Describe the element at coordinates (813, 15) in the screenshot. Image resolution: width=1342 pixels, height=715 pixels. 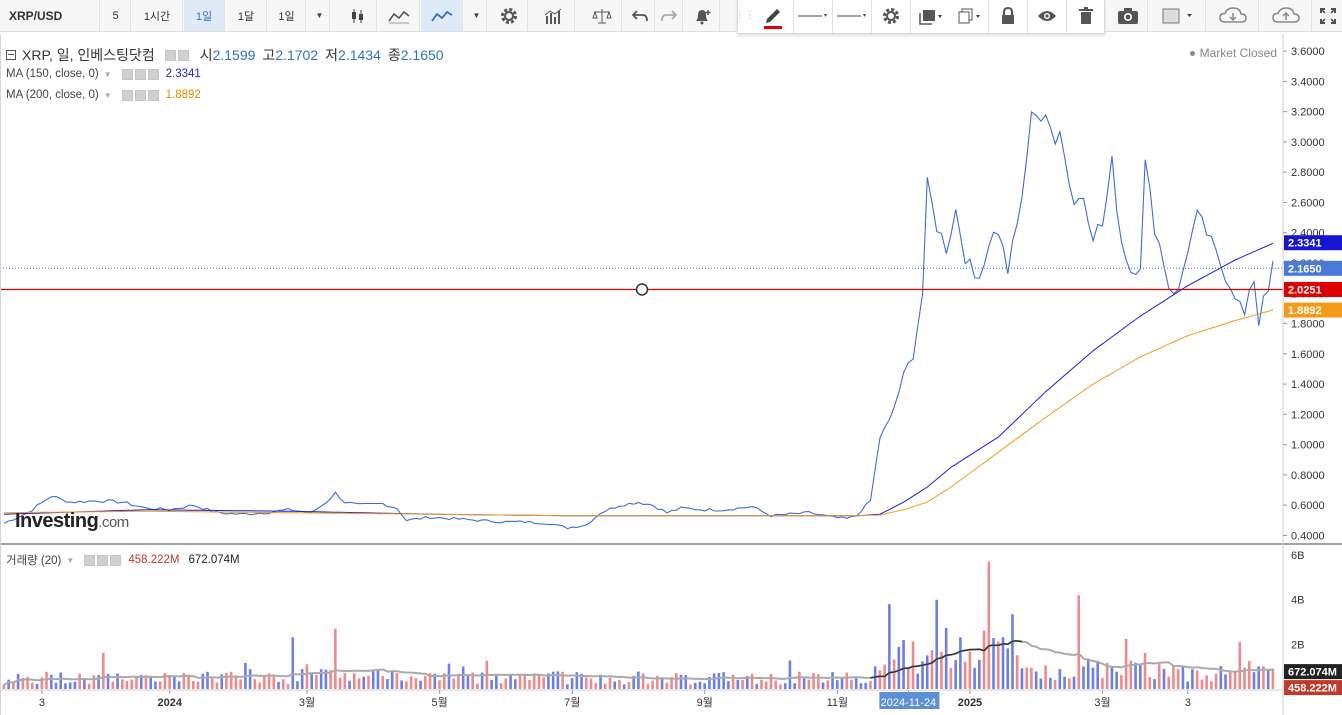
I see `line-style-dropdown` at that location.